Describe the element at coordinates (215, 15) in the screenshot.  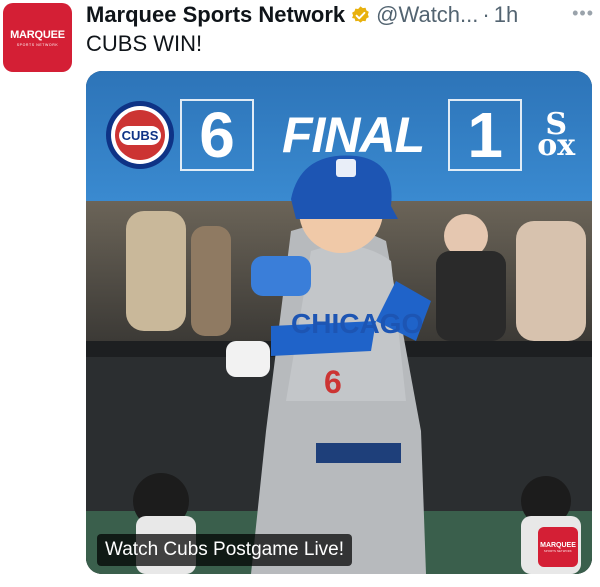
I see `display-name: Marquee Sports Network` at that location.